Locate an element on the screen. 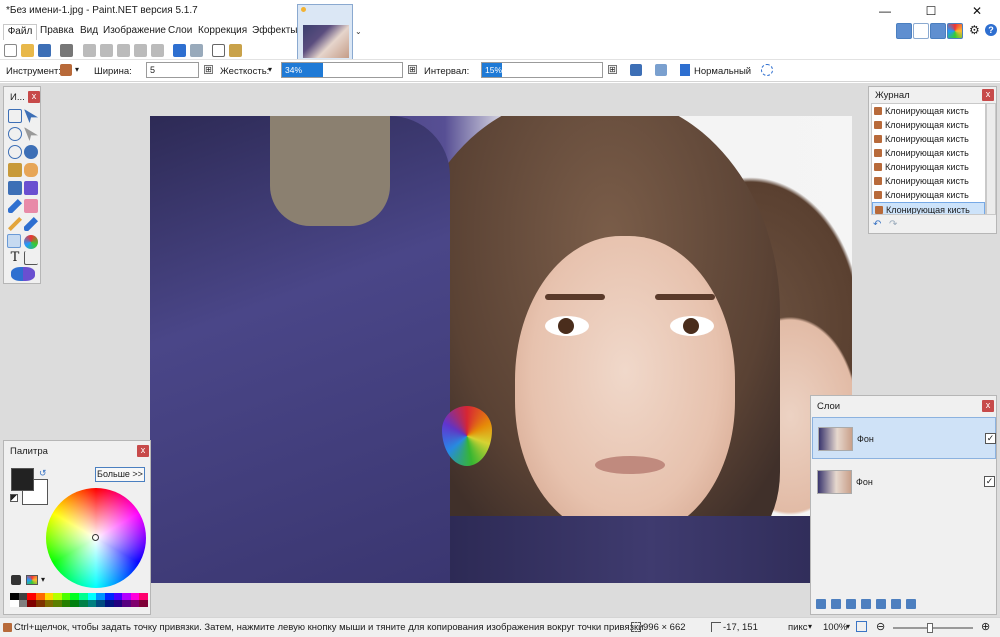 Image resolution: width=1000 pixels, height=637 pixels. primary-color-swatch is located at coordinates (22, 479).